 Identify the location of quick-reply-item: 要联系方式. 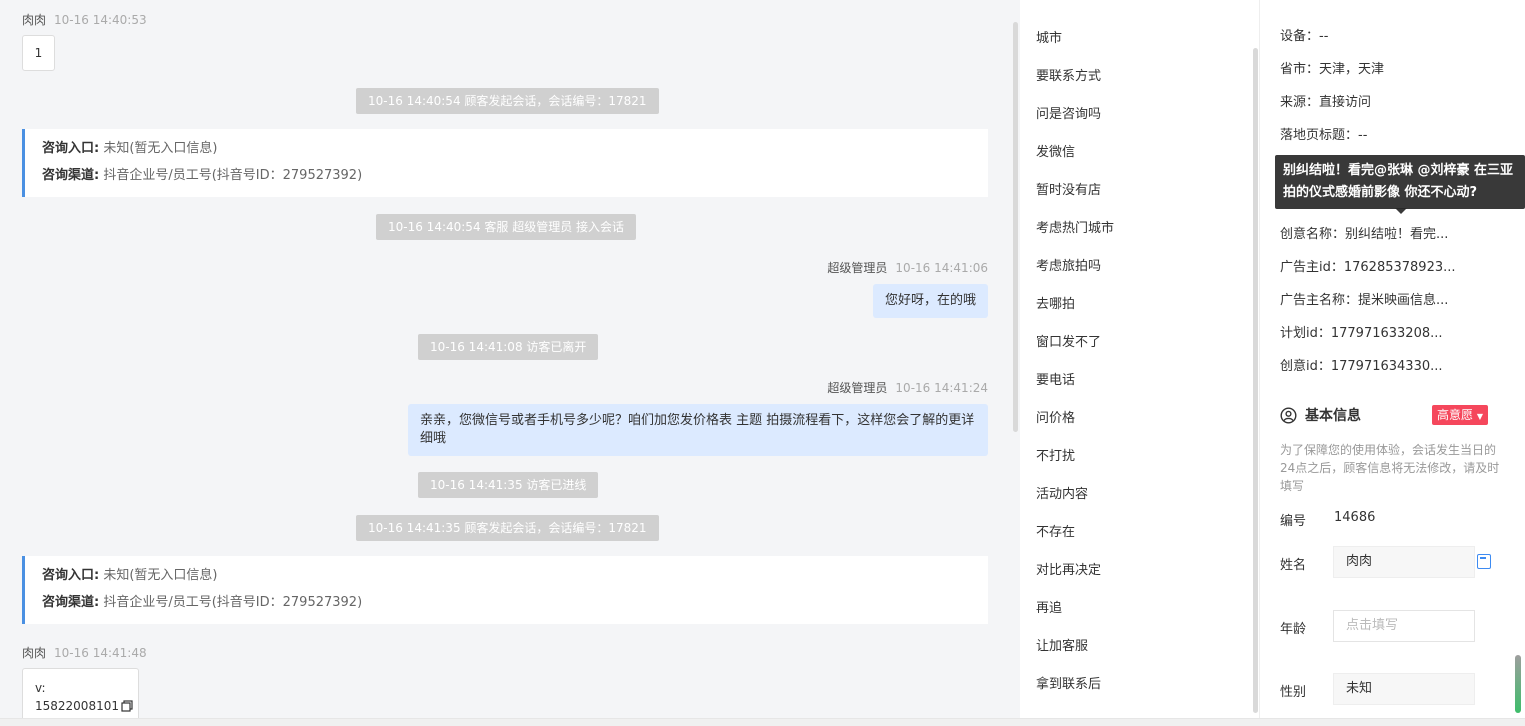
(1068, 74).